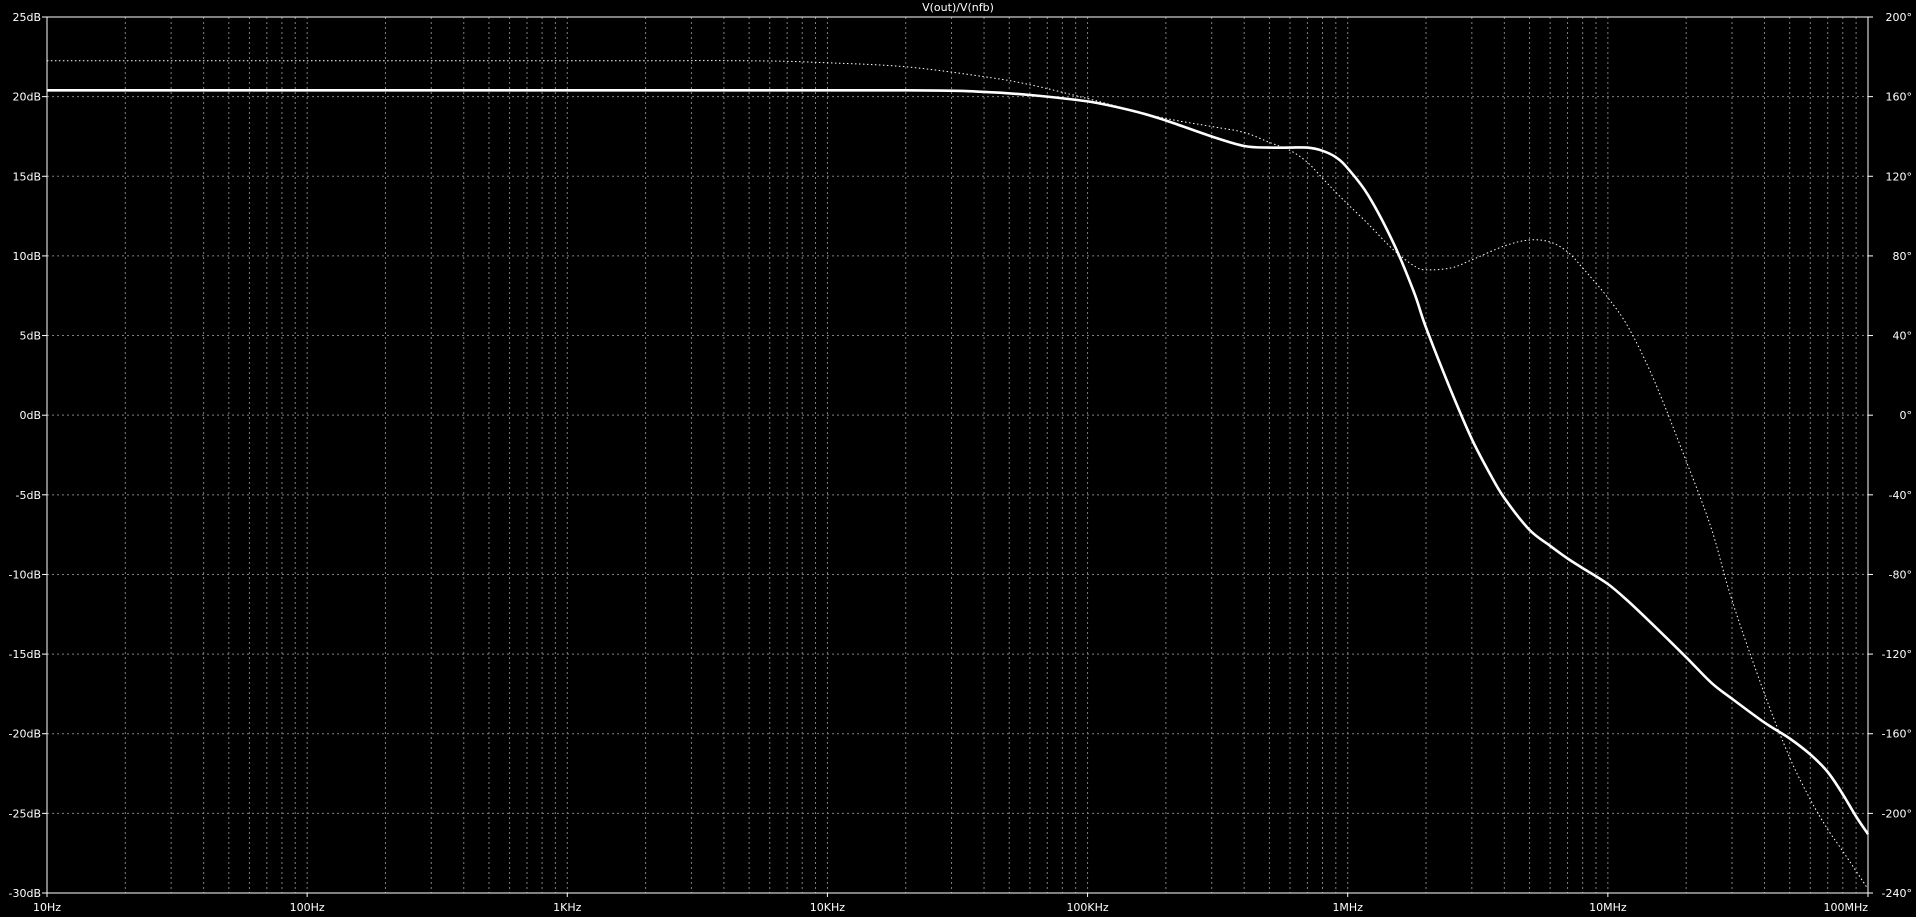 The width and height of the screenshot is (1916, 917). I want to click on y-right-tick-label: -160°, so click(1897, 734).